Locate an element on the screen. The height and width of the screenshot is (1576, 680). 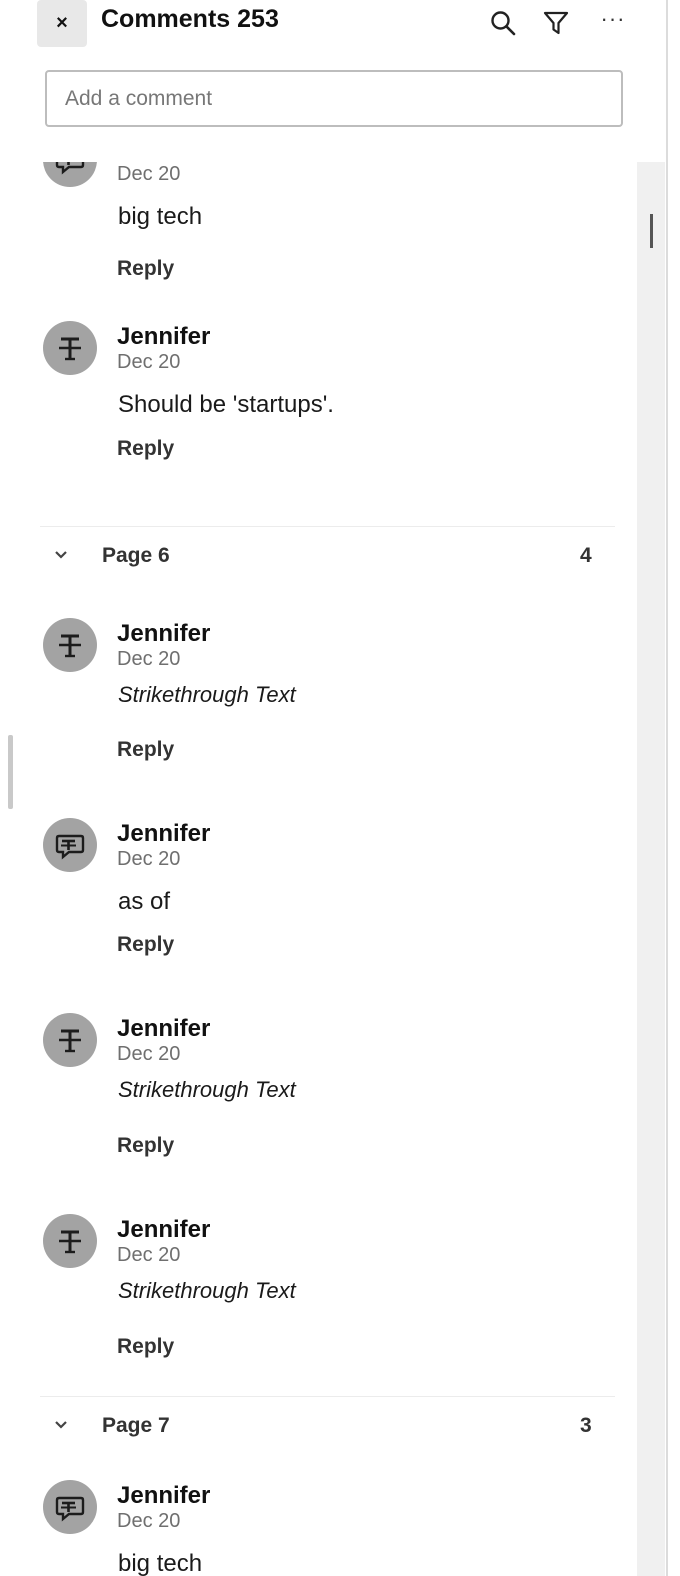
comment-text: Should be 'startups'. is located at coordinates (226, 404).